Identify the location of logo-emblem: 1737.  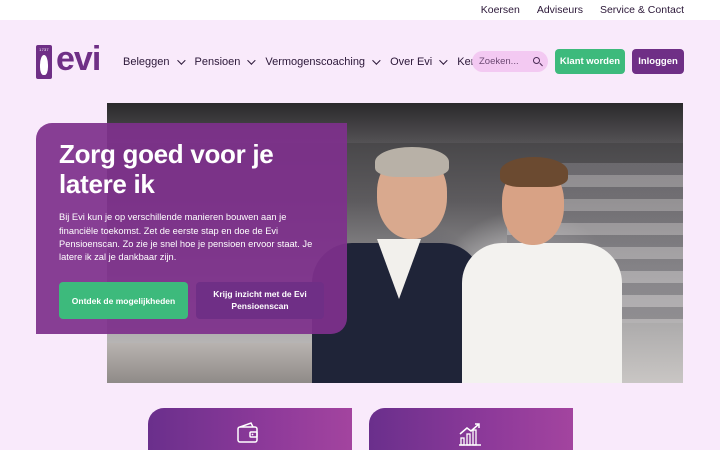
(44, 62).